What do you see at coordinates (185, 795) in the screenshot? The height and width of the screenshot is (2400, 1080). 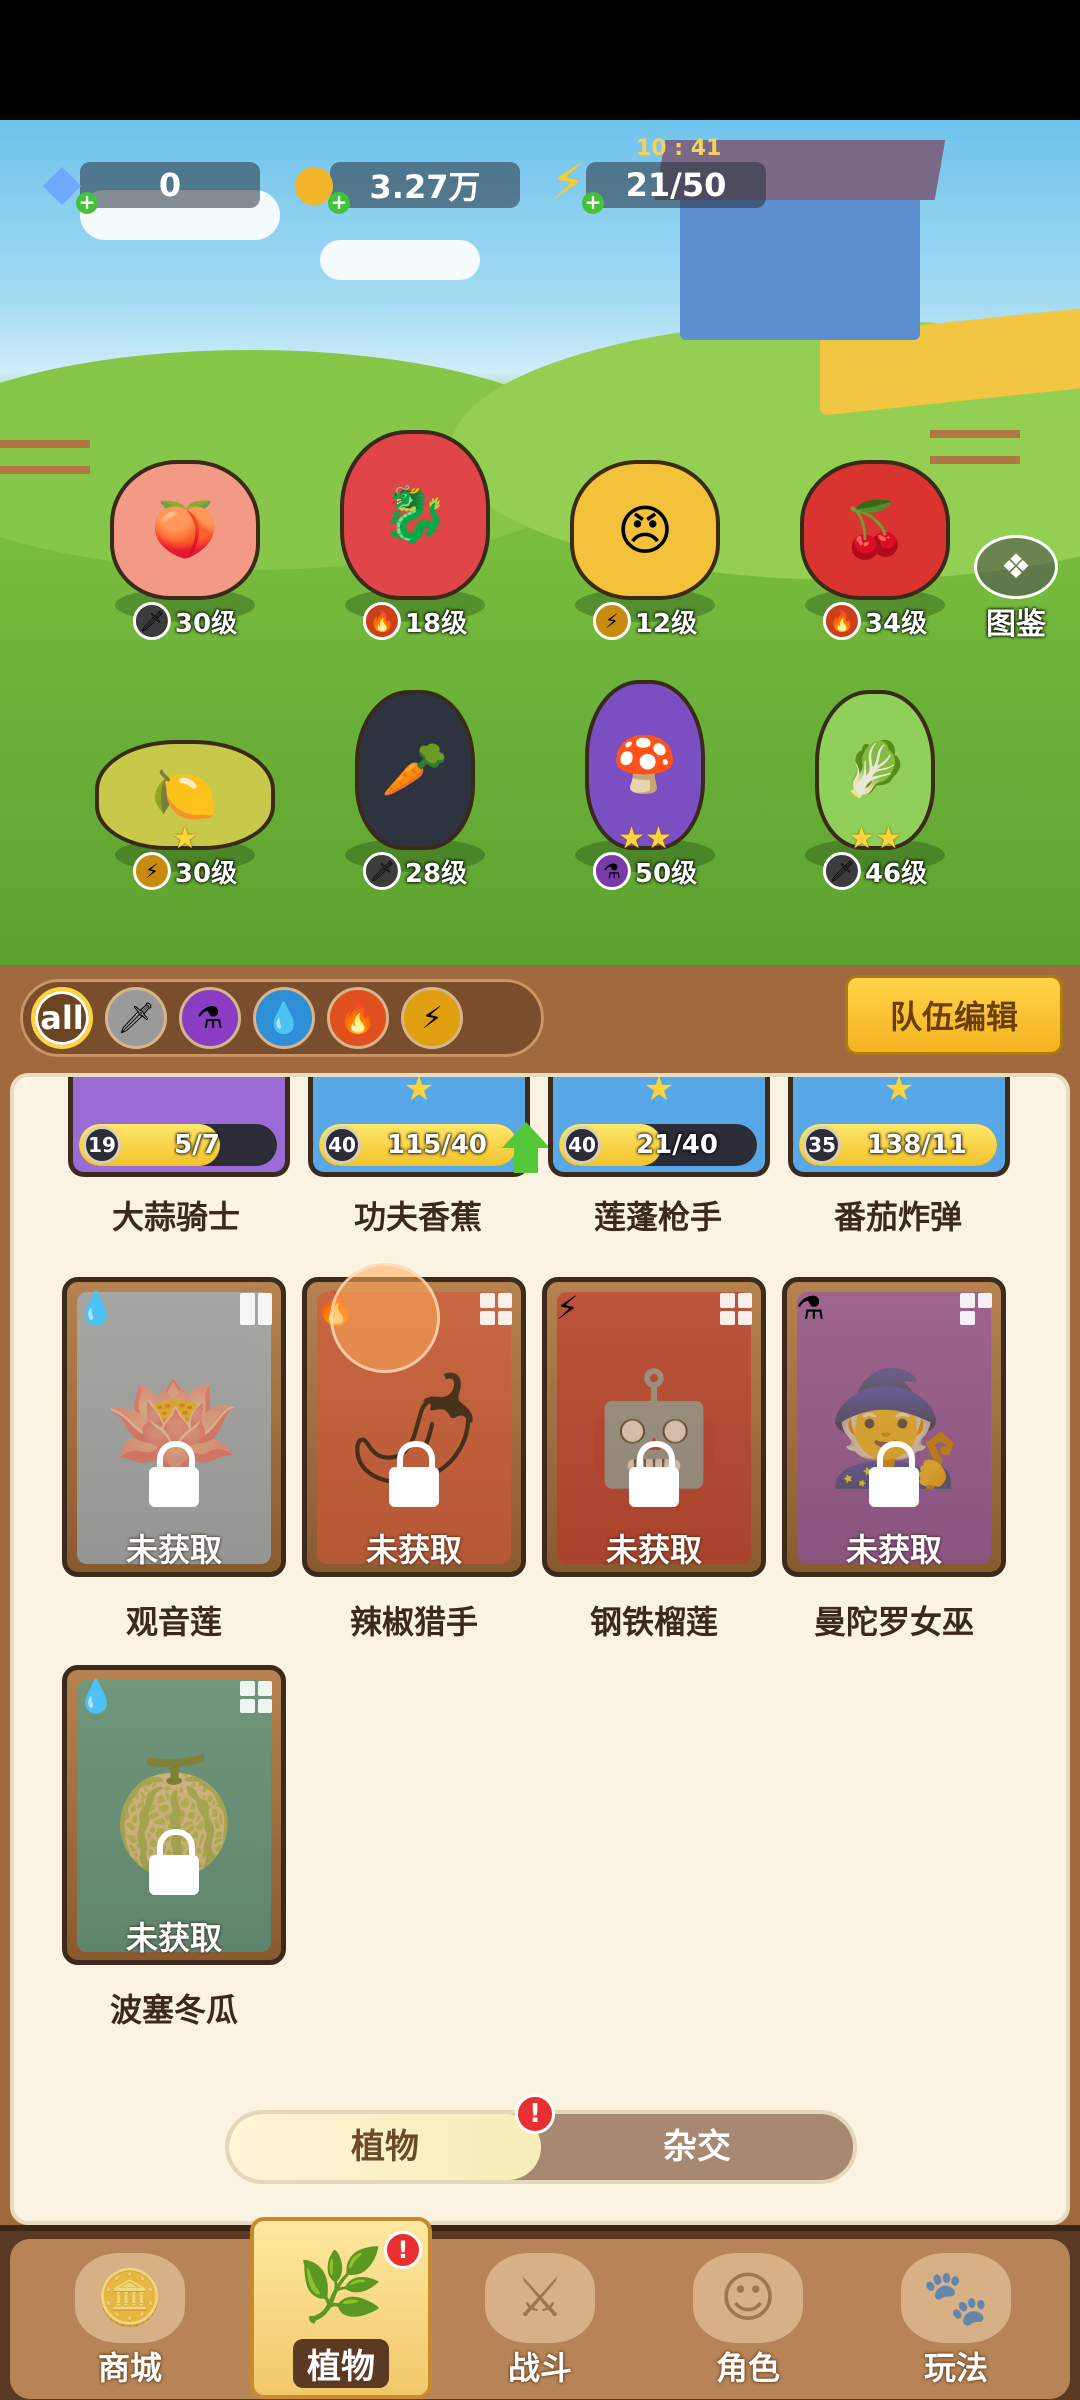 I see `lineup-plant-5: 🍋 ★ ⚡ 30级` at bounding box center [185, 795].